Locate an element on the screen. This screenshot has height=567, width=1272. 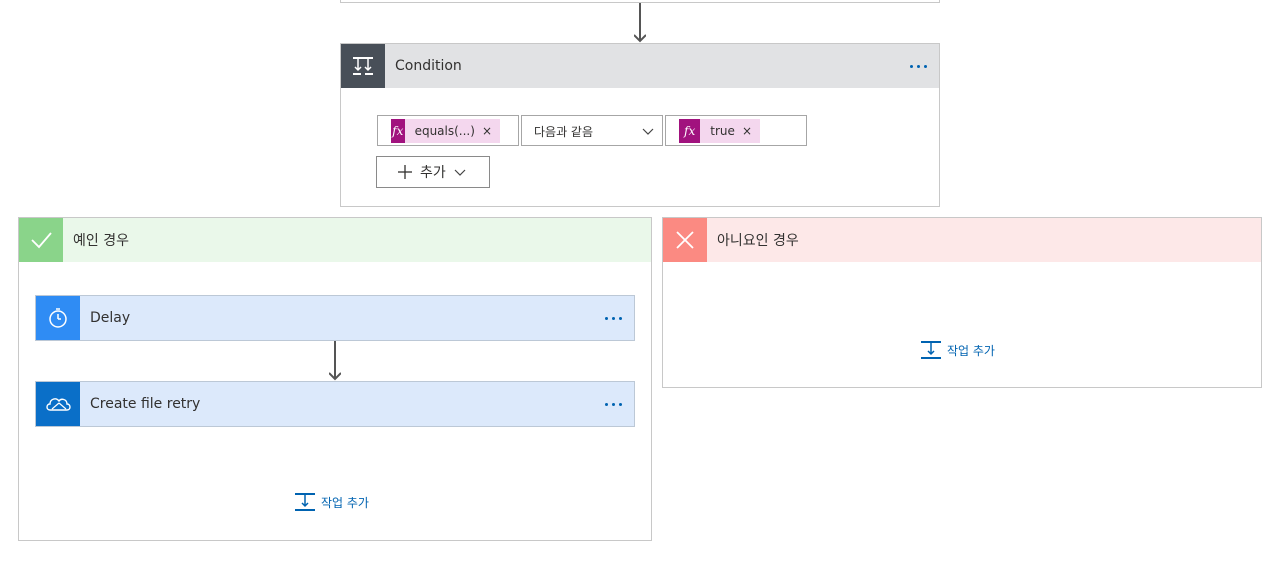
true-token-label: true is located at coordinates (722, 131).